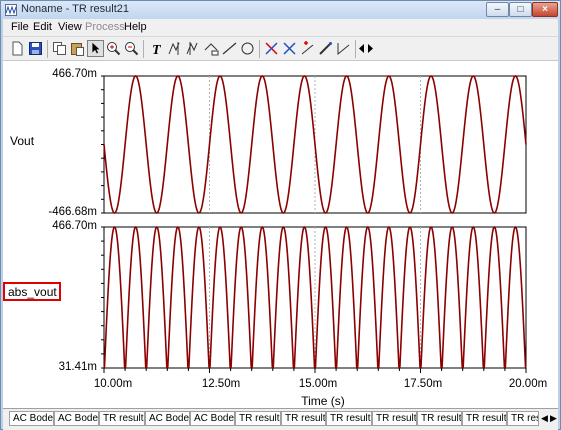 The image size is (561, 430). What do you see at coordinates (72, 212) in the screenshot?
I see `top-ymin-tick: -466.68m` at bounding box center [72, 212].